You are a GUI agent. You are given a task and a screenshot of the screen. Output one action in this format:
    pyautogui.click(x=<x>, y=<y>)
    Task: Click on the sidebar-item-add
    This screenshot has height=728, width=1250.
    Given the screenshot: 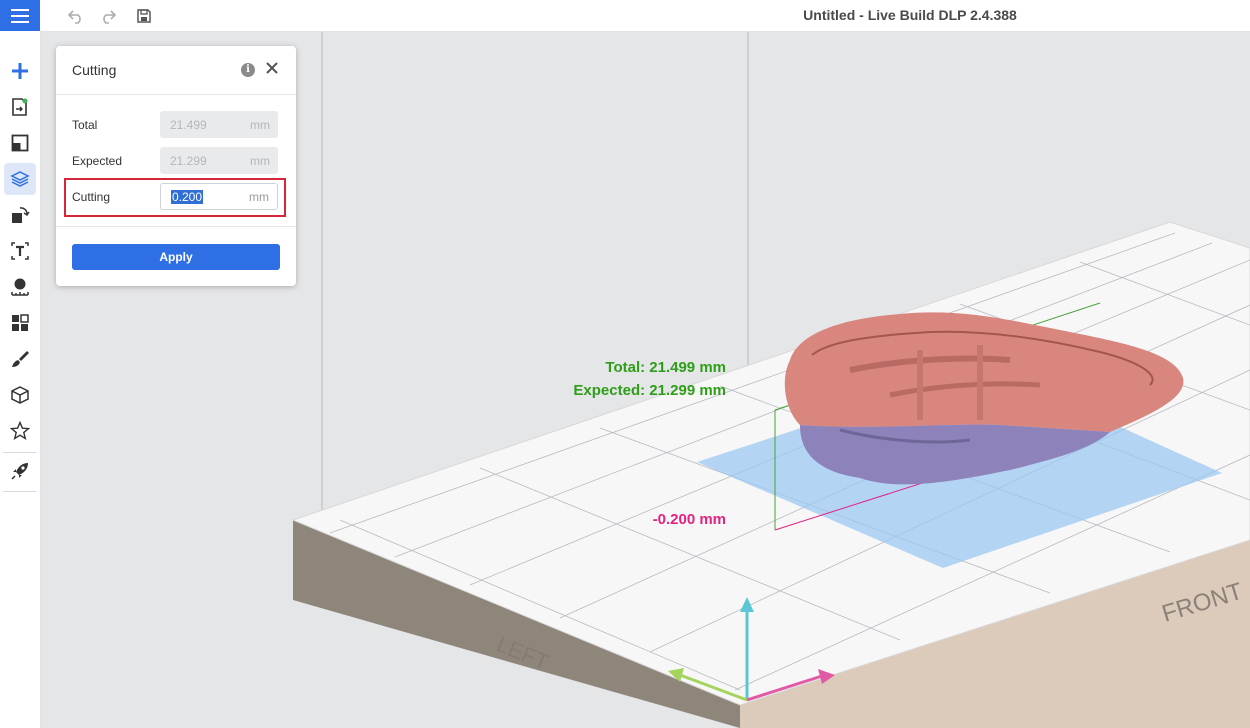 What is the action you would take?
    pyautogui.click(x=20, y=71)
    